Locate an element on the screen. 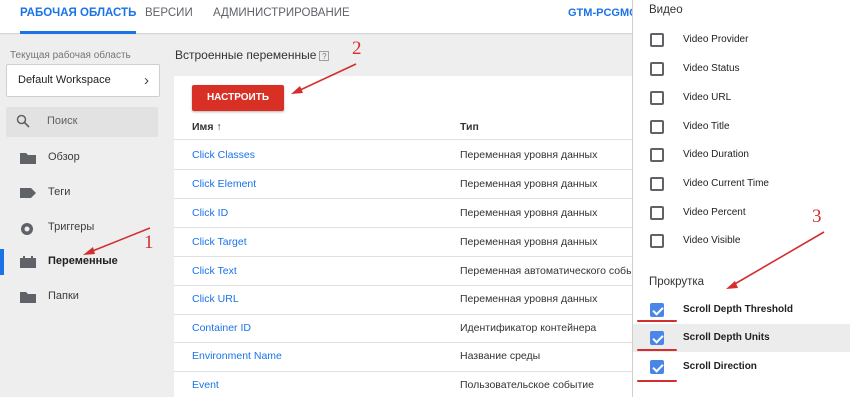  variable-name-link: Event is located at coordinates (205, 385).